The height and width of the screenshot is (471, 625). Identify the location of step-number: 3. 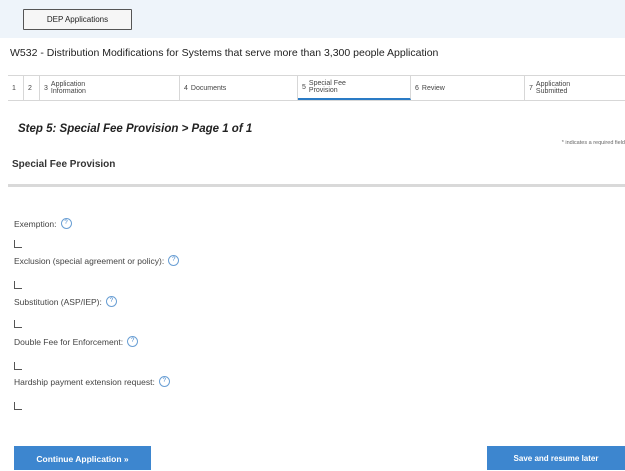
(46, 88).